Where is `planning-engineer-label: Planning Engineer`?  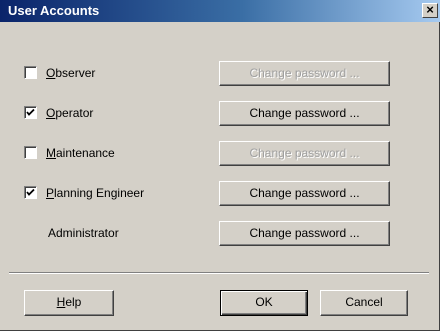 planning-engineer-label: Planning Engineer is located at coordinates (95, 193).